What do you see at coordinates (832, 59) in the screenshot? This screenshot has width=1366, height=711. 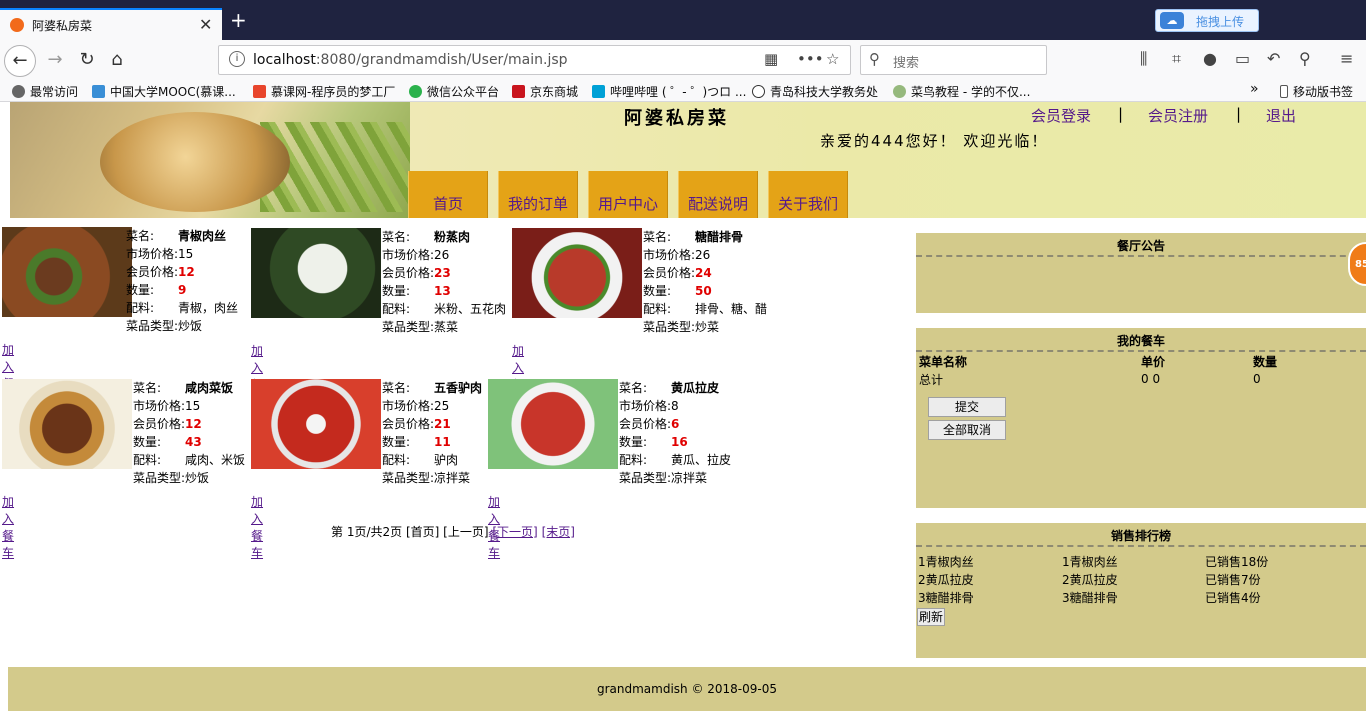 I see `bookmark-star-icon: ☆` at bounding box center [832, 59].